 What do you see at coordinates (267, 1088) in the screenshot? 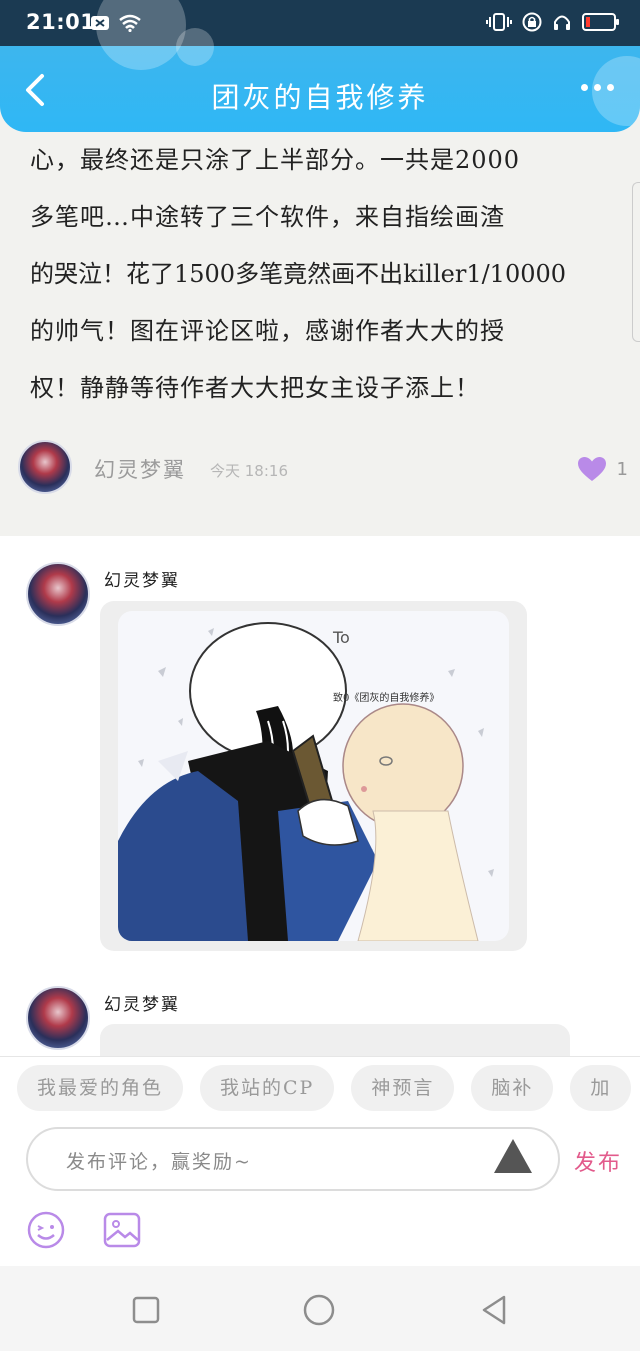
I see `tag-chip: 我站的CP` at bounding box center [267, 1088].